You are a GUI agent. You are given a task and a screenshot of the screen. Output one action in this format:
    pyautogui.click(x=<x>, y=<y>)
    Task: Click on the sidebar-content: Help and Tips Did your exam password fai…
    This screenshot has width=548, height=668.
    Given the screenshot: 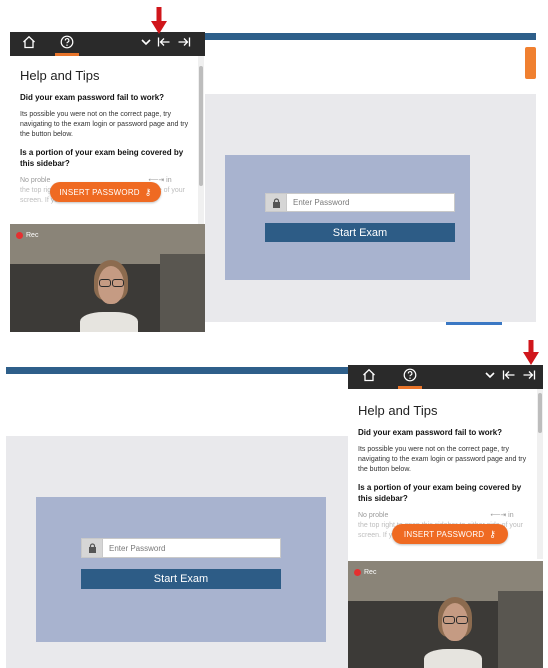 What is the action you would take?
    pyautogui.click(x=444, y=472)
    